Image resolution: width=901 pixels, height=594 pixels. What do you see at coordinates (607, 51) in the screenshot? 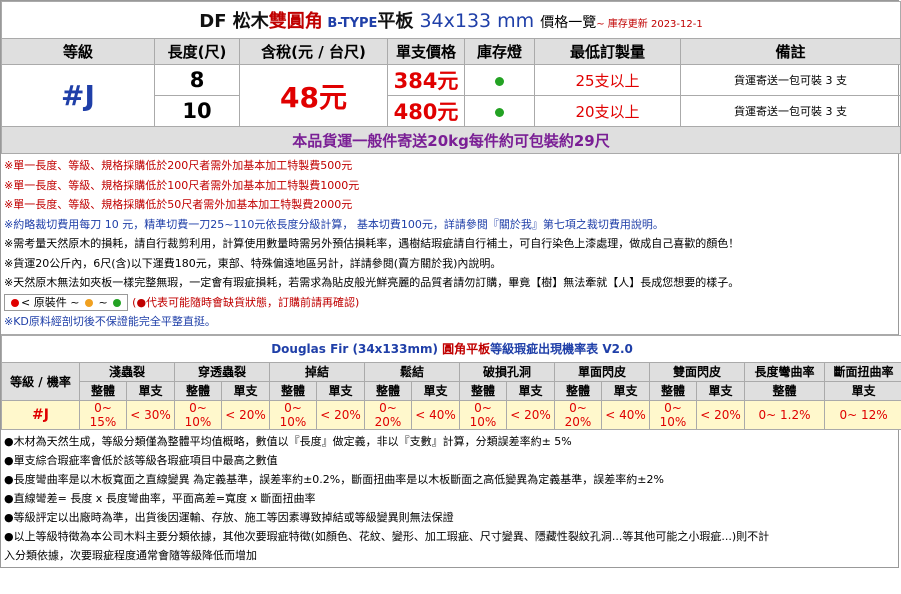
I see `header-min-qty: 最低訂製量` at bounding box center [607, 51].